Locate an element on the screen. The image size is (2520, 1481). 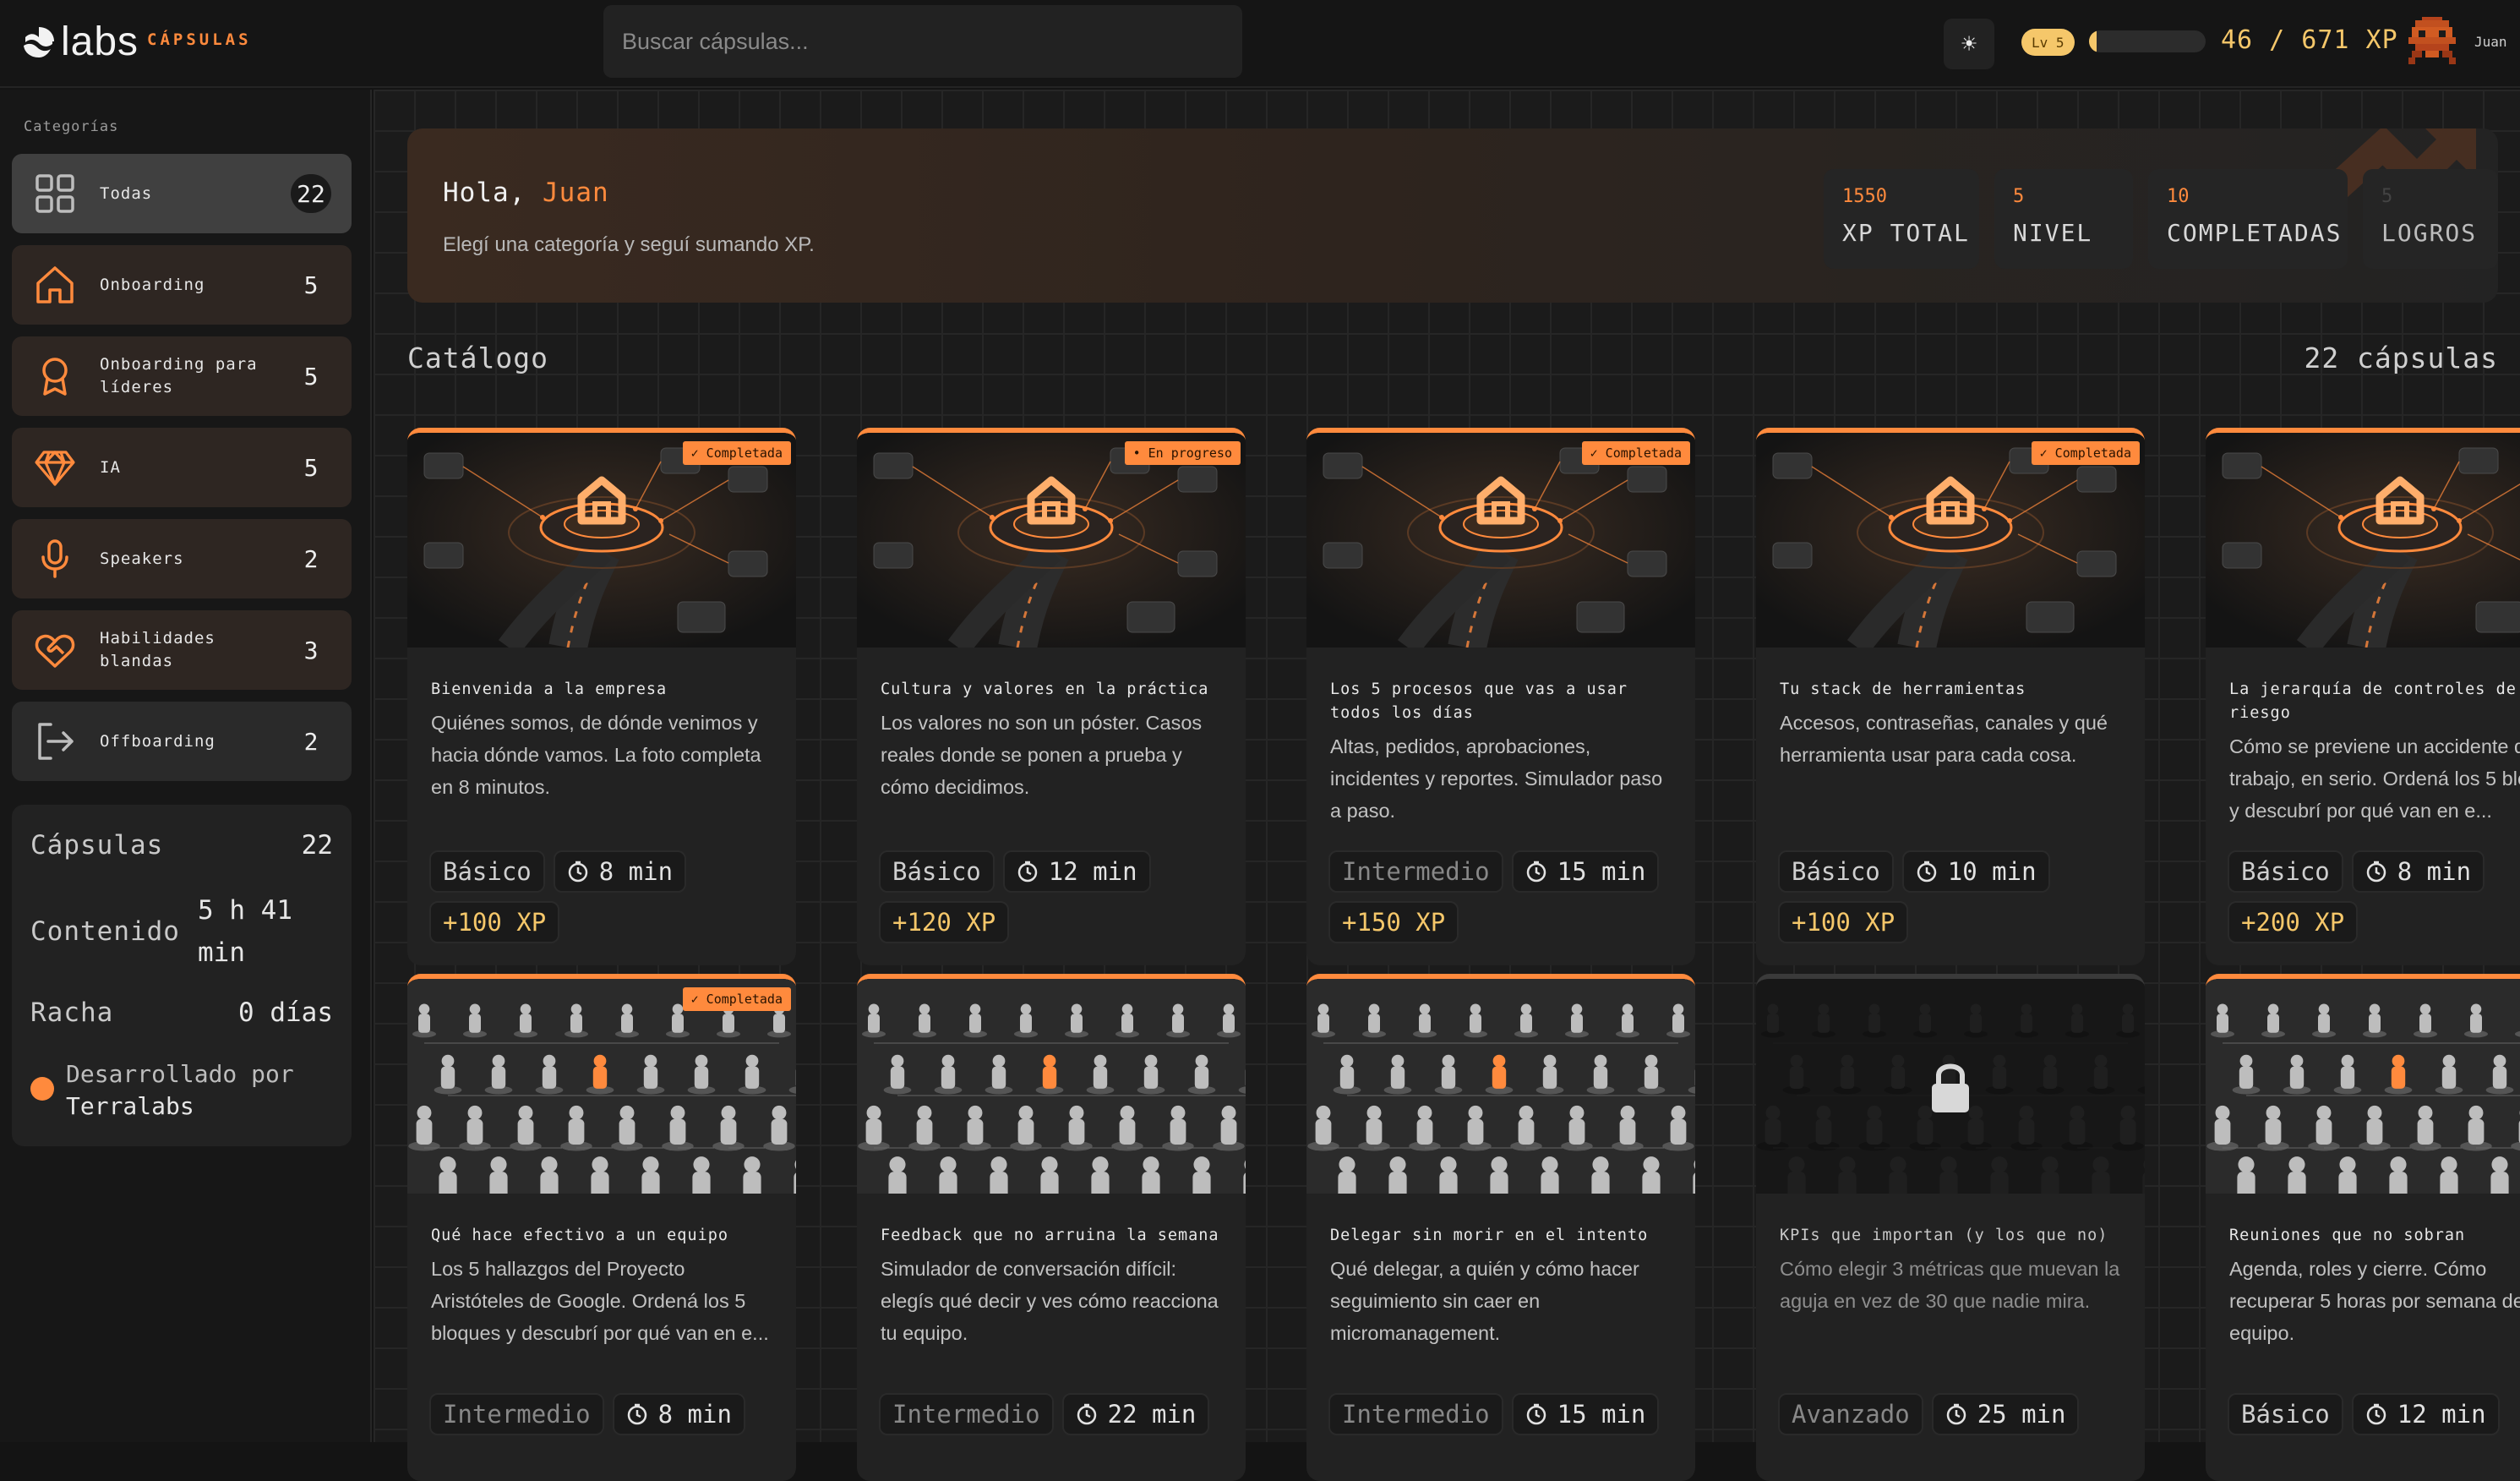
home-icon is located at coordinates (55, 285).